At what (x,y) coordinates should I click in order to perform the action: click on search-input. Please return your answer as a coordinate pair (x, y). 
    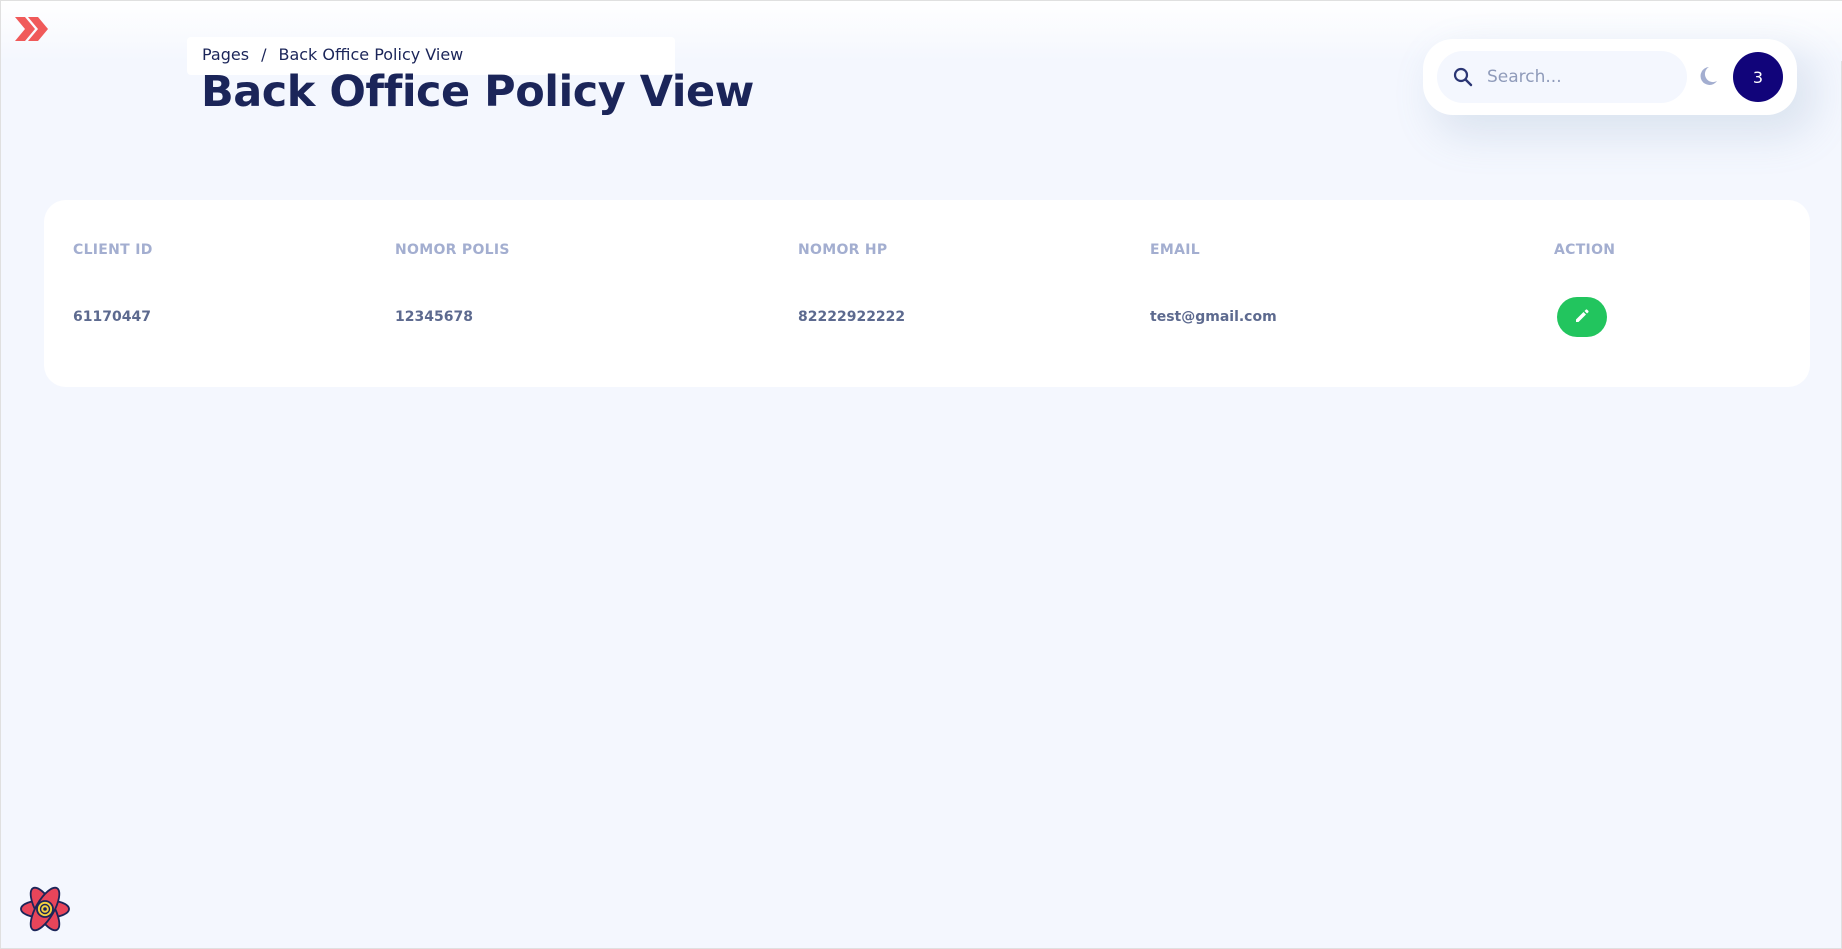
    Looking at the image, I should click on (1582, 77).